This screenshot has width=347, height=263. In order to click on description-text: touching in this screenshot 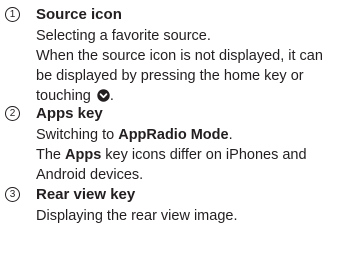, I will do `click(63, 96)`.